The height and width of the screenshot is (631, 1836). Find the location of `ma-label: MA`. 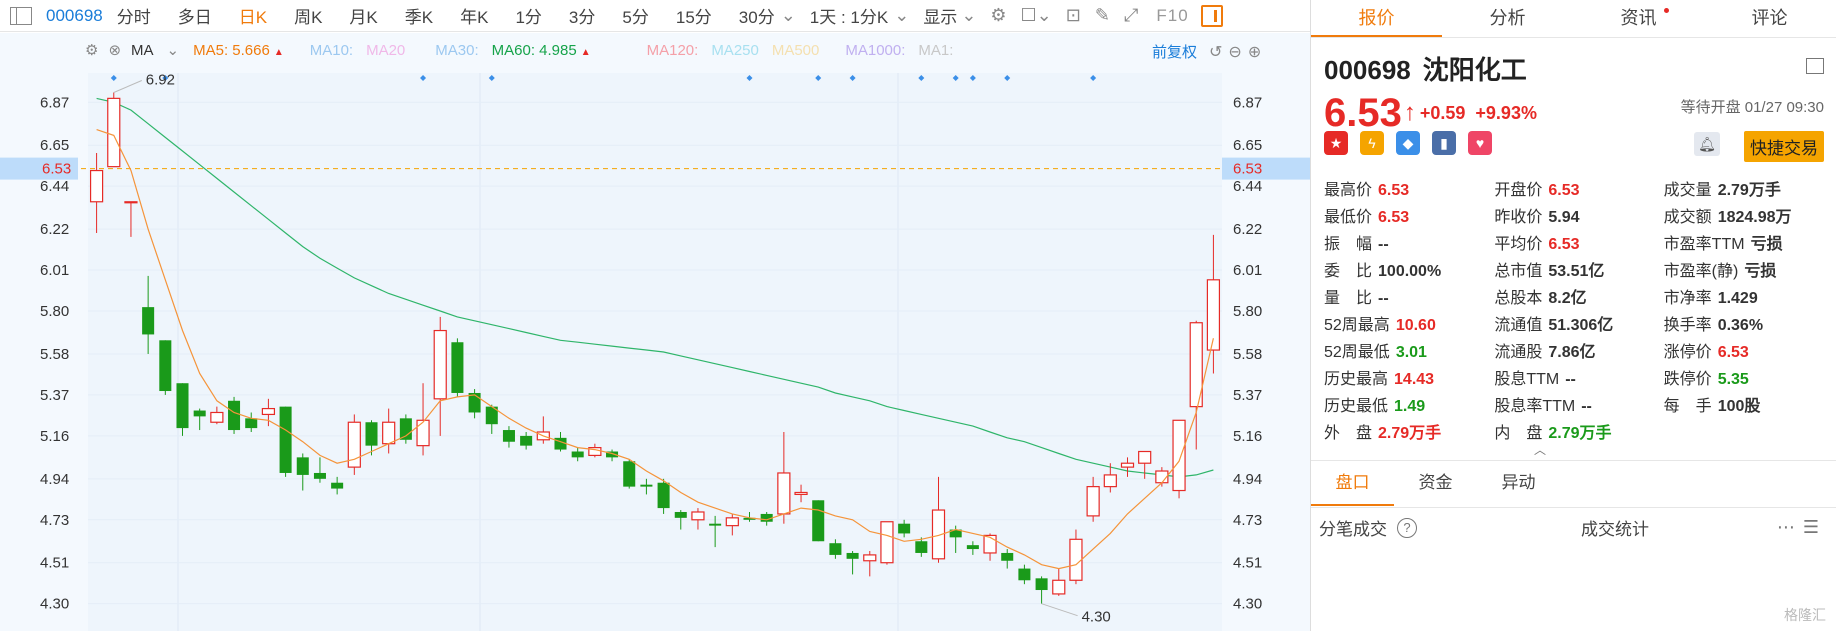

ma-label: MA is located at coordinates (142, 50).